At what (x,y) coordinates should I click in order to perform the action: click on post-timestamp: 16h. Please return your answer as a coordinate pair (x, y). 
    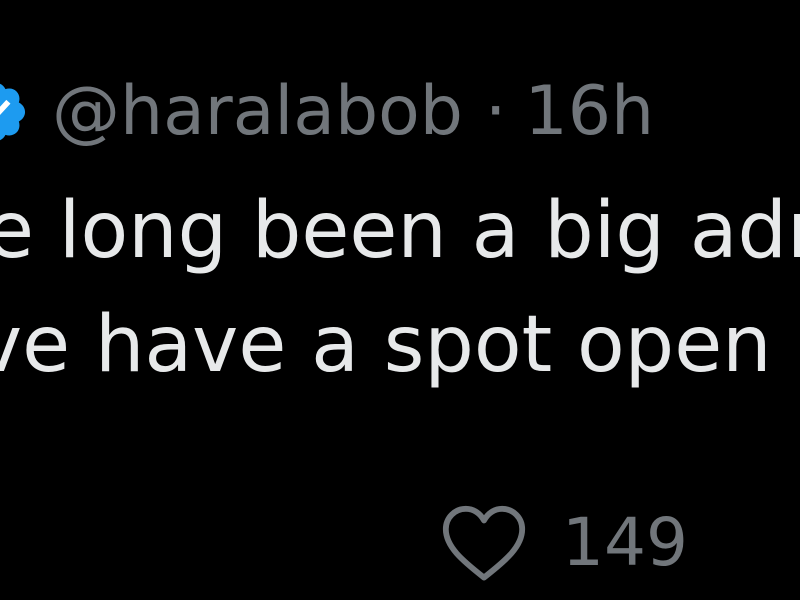
    Looking at the image, I should click on (590, 112).